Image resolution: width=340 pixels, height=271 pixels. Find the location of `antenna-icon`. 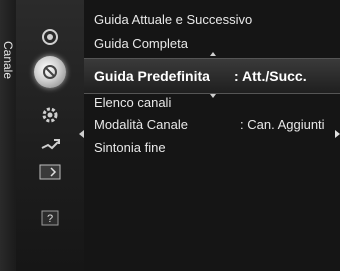

antenna-icon is located at coordinates (50, 37).